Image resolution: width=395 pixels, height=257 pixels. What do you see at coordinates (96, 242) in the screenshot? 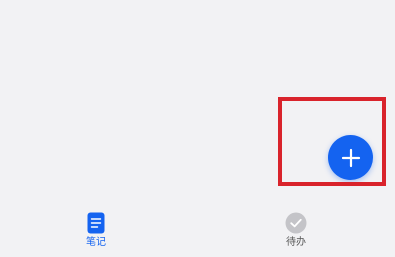
I see `nav-label-notes: 笔记` at bounding box center [96, 242].